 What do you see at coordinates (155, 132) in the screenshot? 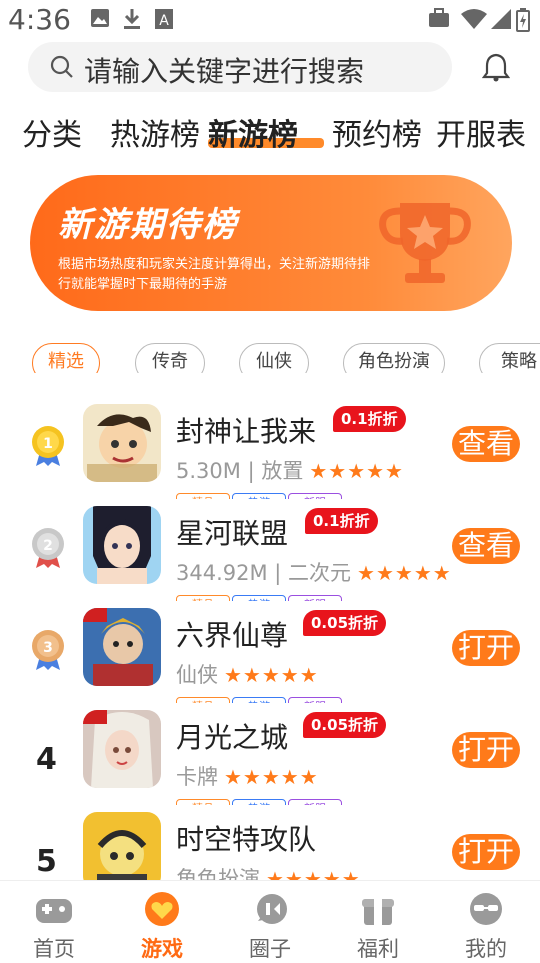
I see `tab-hot: 热游榜` at bounding box center [155, 132].